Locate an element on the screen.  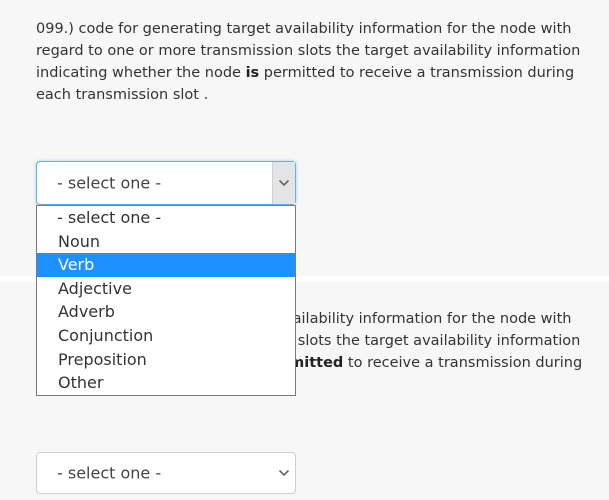
dropdown-option: Other is located at coordinates (166, 383).